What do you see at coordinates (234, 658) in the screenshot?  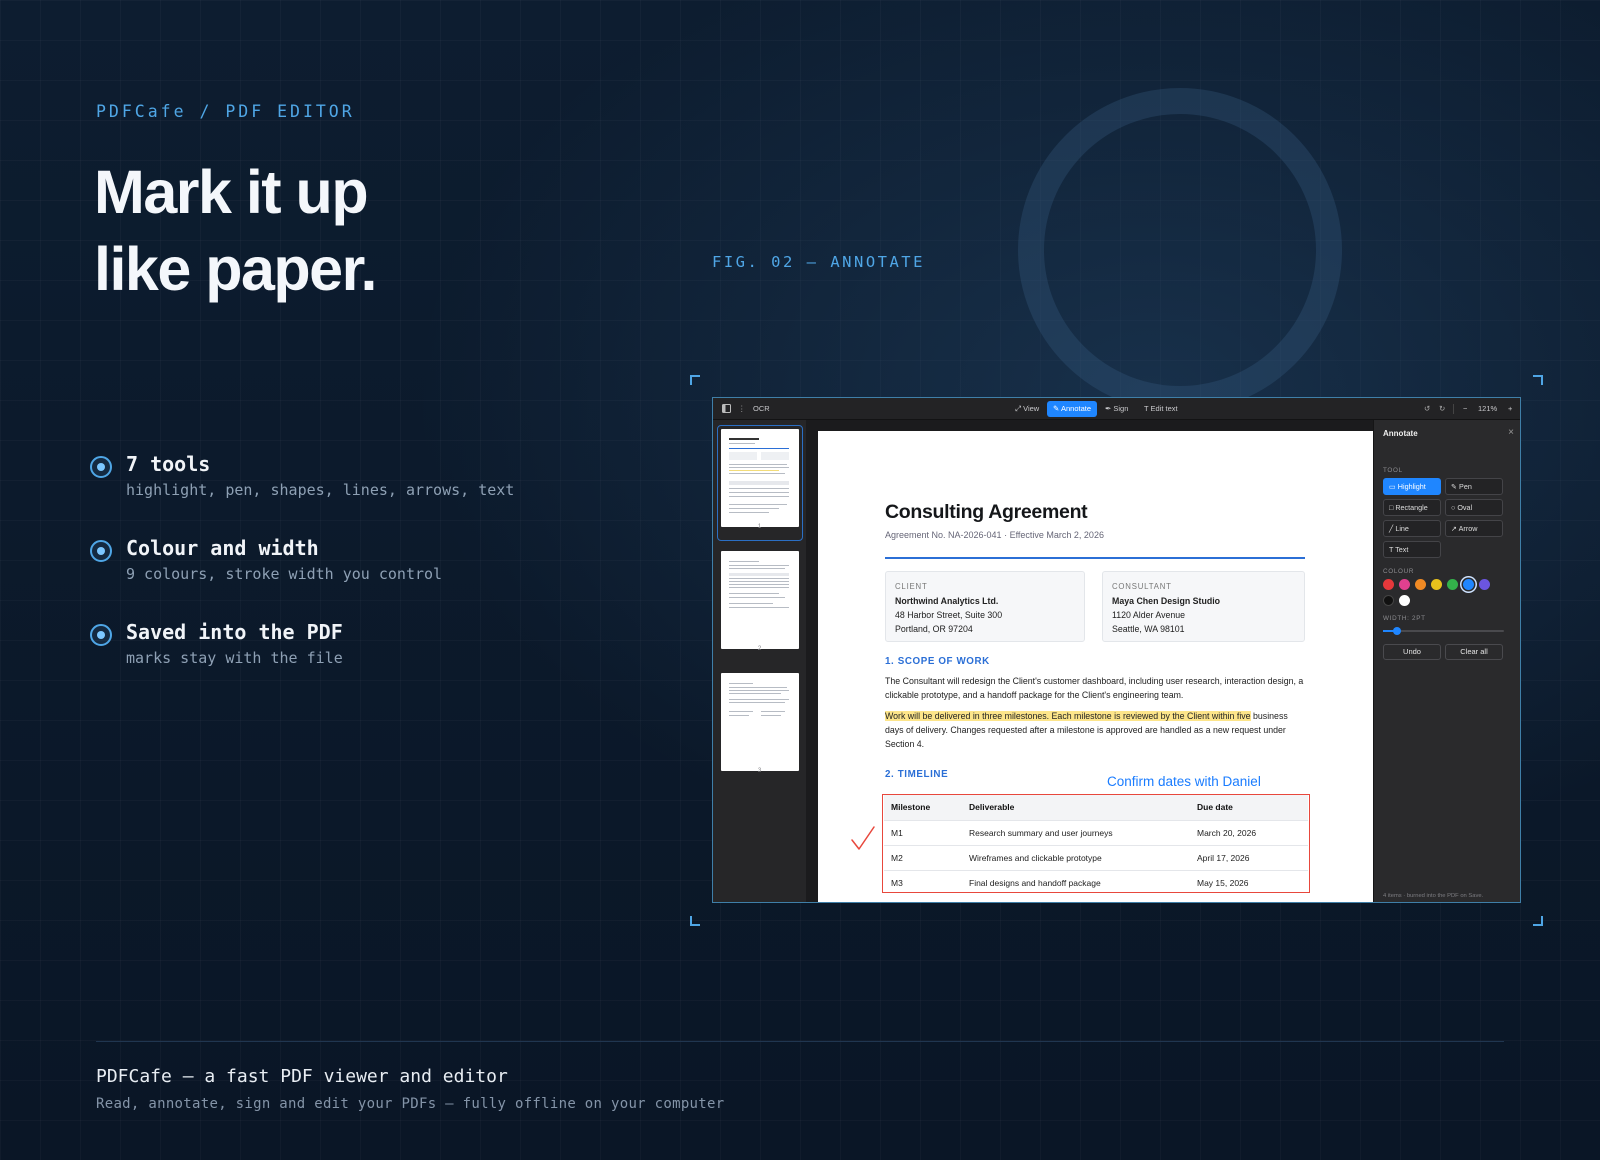 I see `feature-desc: marks stay with the file` at bounding box center [234, 658].